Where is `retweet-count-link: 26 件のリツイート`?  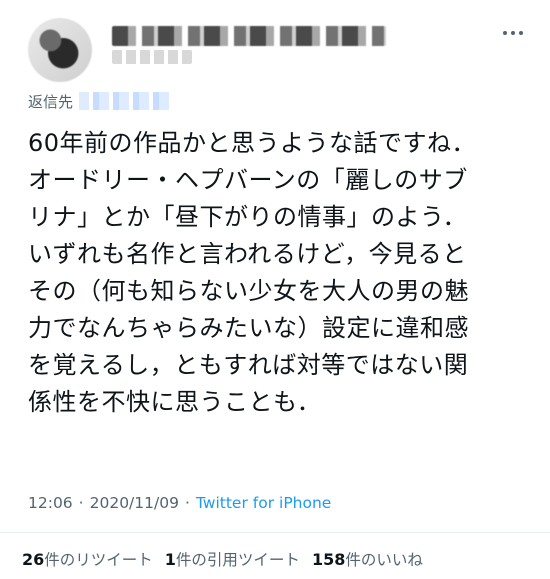 retweet-count-link: 26 件のリツイート is located at coordinates (87, 559).